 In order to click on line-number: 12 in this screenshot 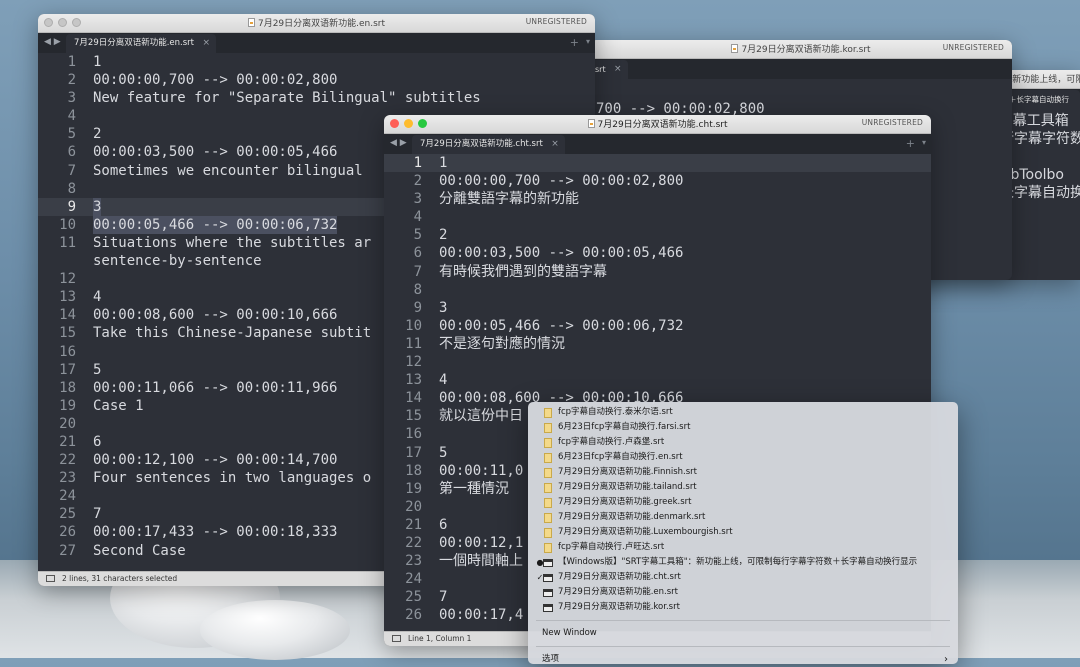, I will do `click(67, 279)`.